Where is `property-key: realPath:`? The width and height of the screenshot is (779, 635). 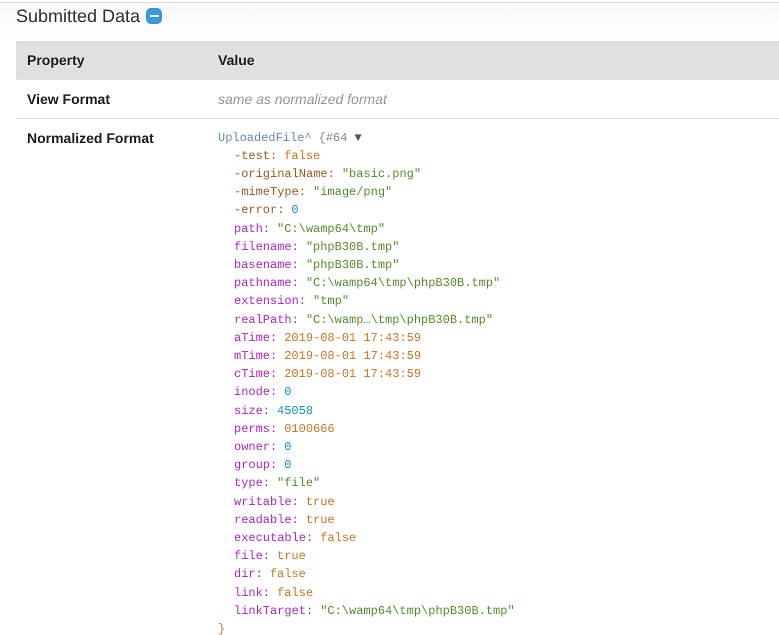 property-key: realPath: is located at coordinates (266, 319).